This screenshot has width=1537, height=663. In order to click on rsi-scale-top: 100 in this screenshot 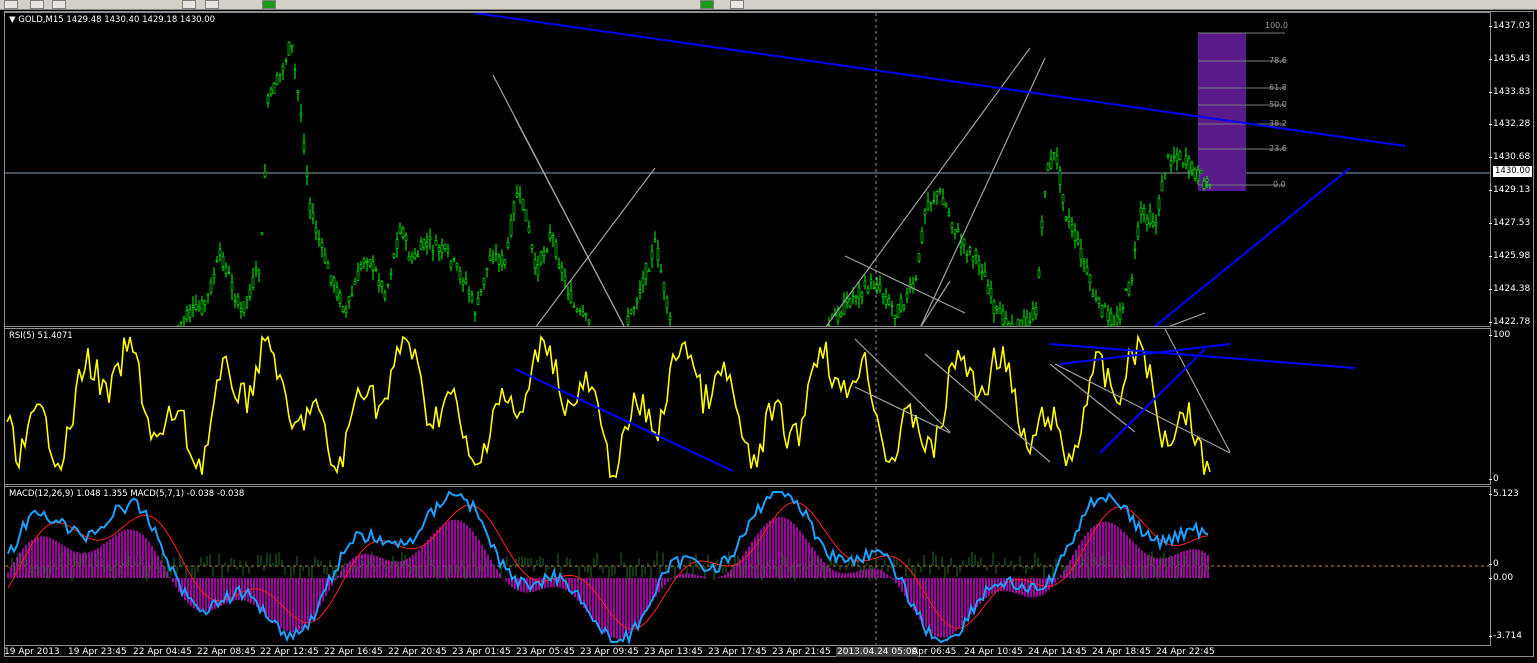, I will do `click(1499, 335)`.